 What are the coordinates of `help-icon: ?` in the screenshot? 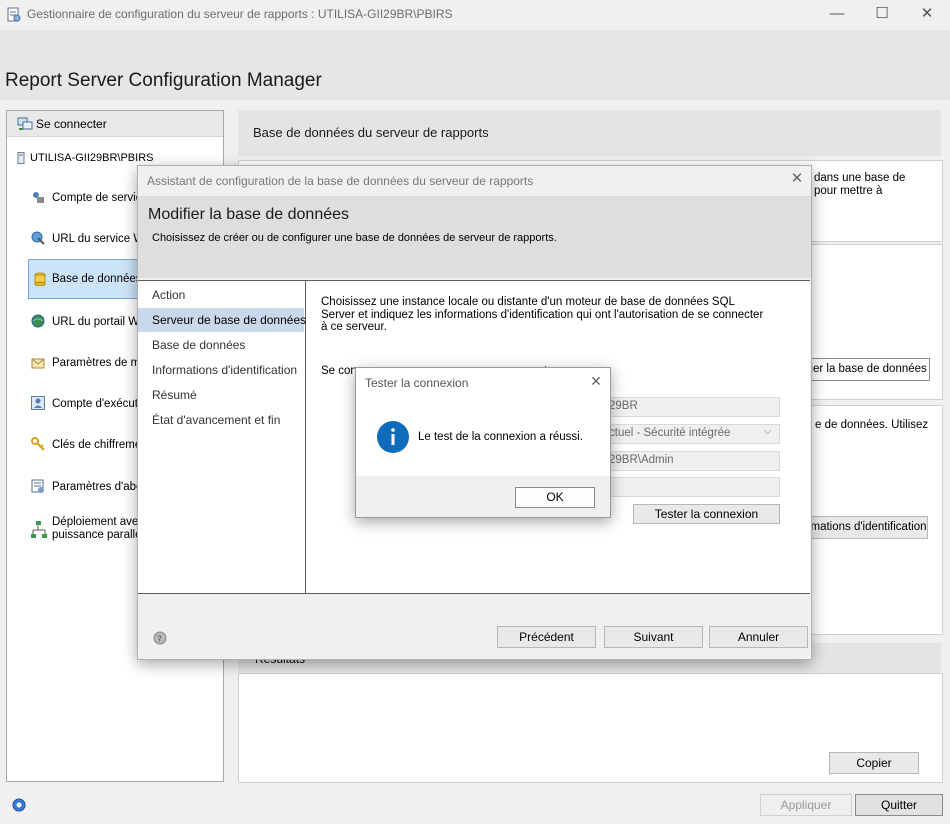 It's located at (160, 638).